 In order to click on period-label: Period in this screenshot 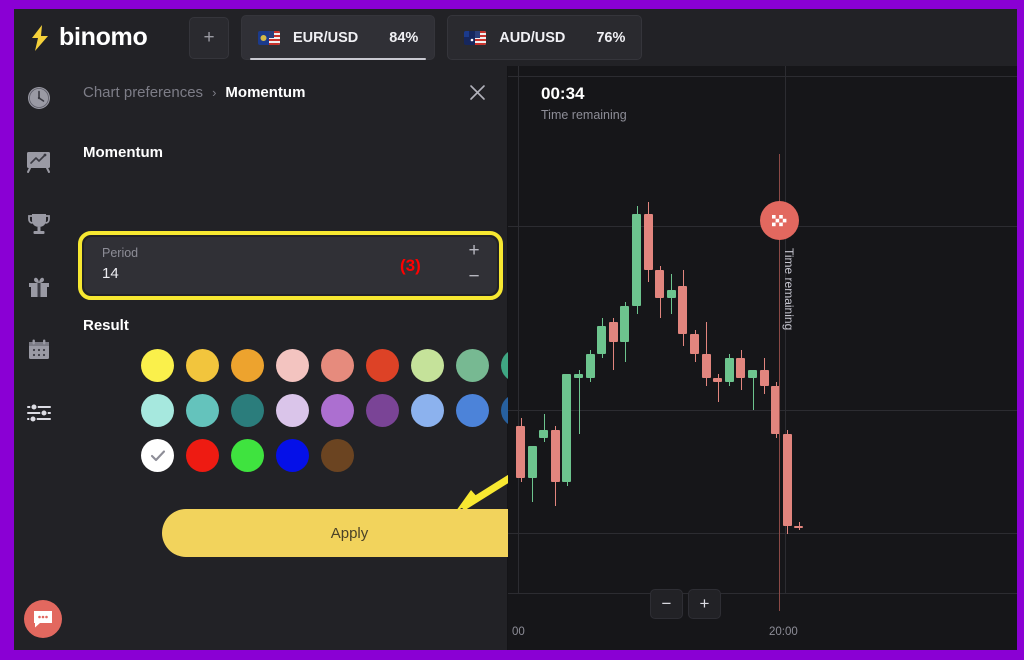, I will do `click(120, 253)`.